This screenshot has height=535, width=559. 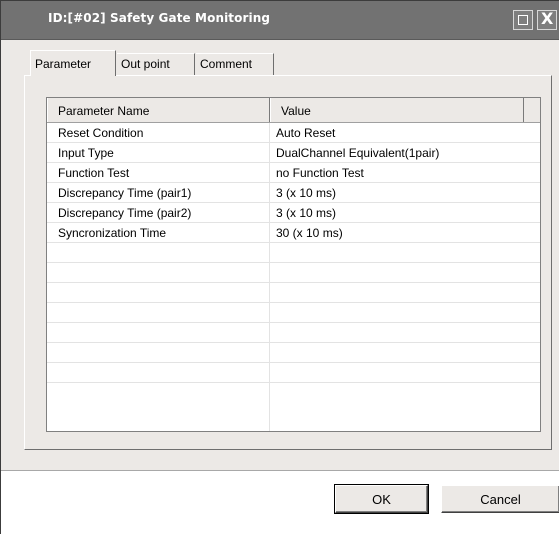 I want to click on parameter-value-cell: DualChannel Equivalent(1pair), so click(x=358, y=153).